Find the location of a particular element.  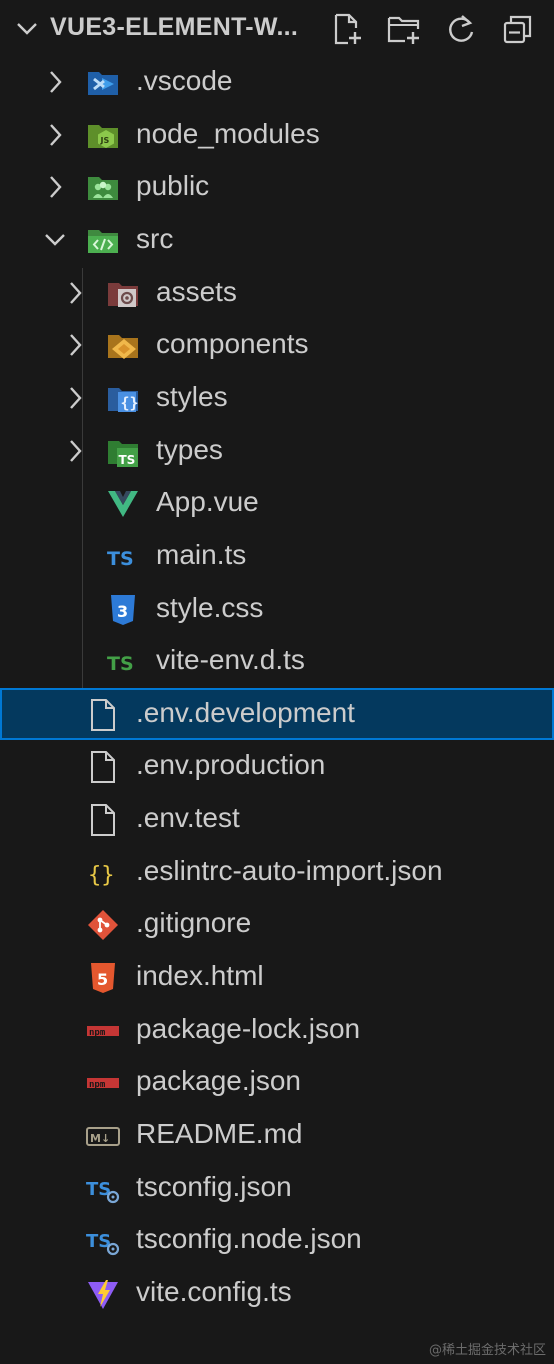

tree-file-row: vite.config.ts is located at coordinates (277, 1293).